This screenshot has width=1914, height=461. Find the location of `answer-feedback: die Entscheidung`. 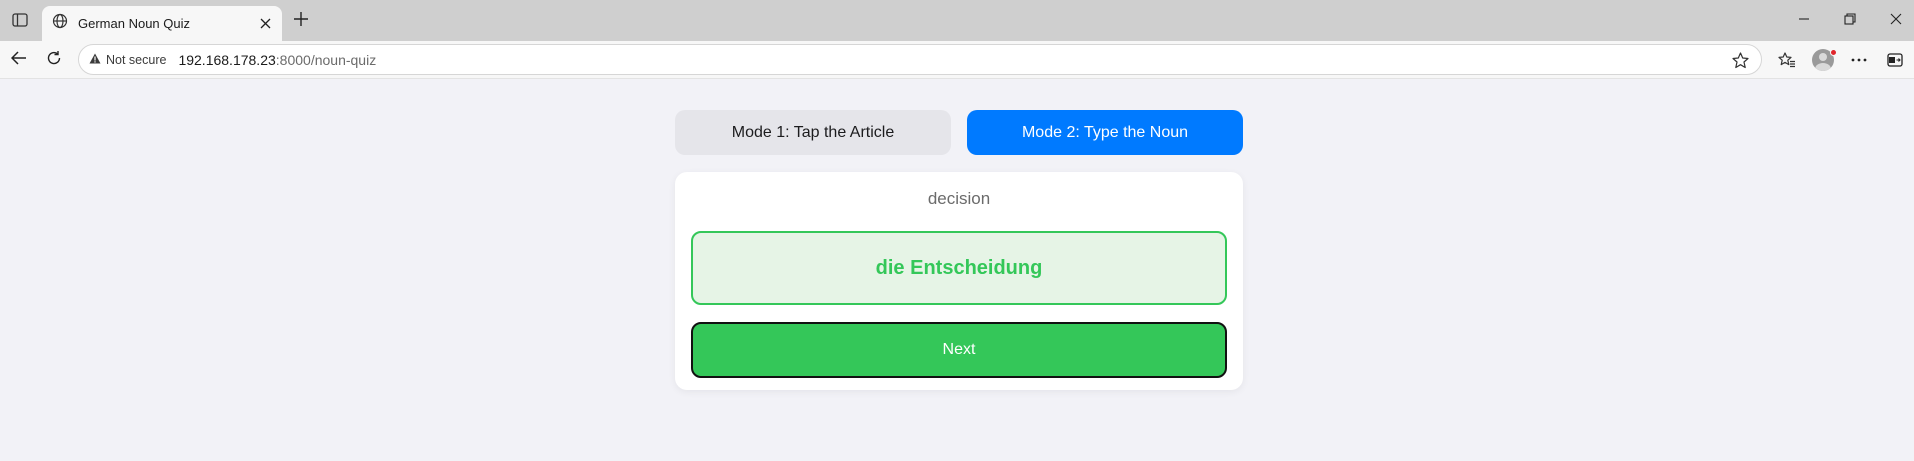

answer-feedback: die Entscheidung is located at coordinates (959, 268).